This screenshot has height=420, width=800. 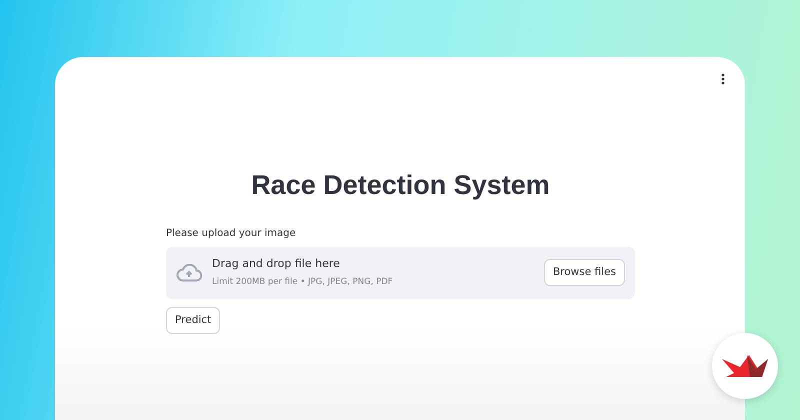 What do you see at coordinates (723, 79) in the screenshot?
I see `more-options-icon` at bounding box center [723, 79].